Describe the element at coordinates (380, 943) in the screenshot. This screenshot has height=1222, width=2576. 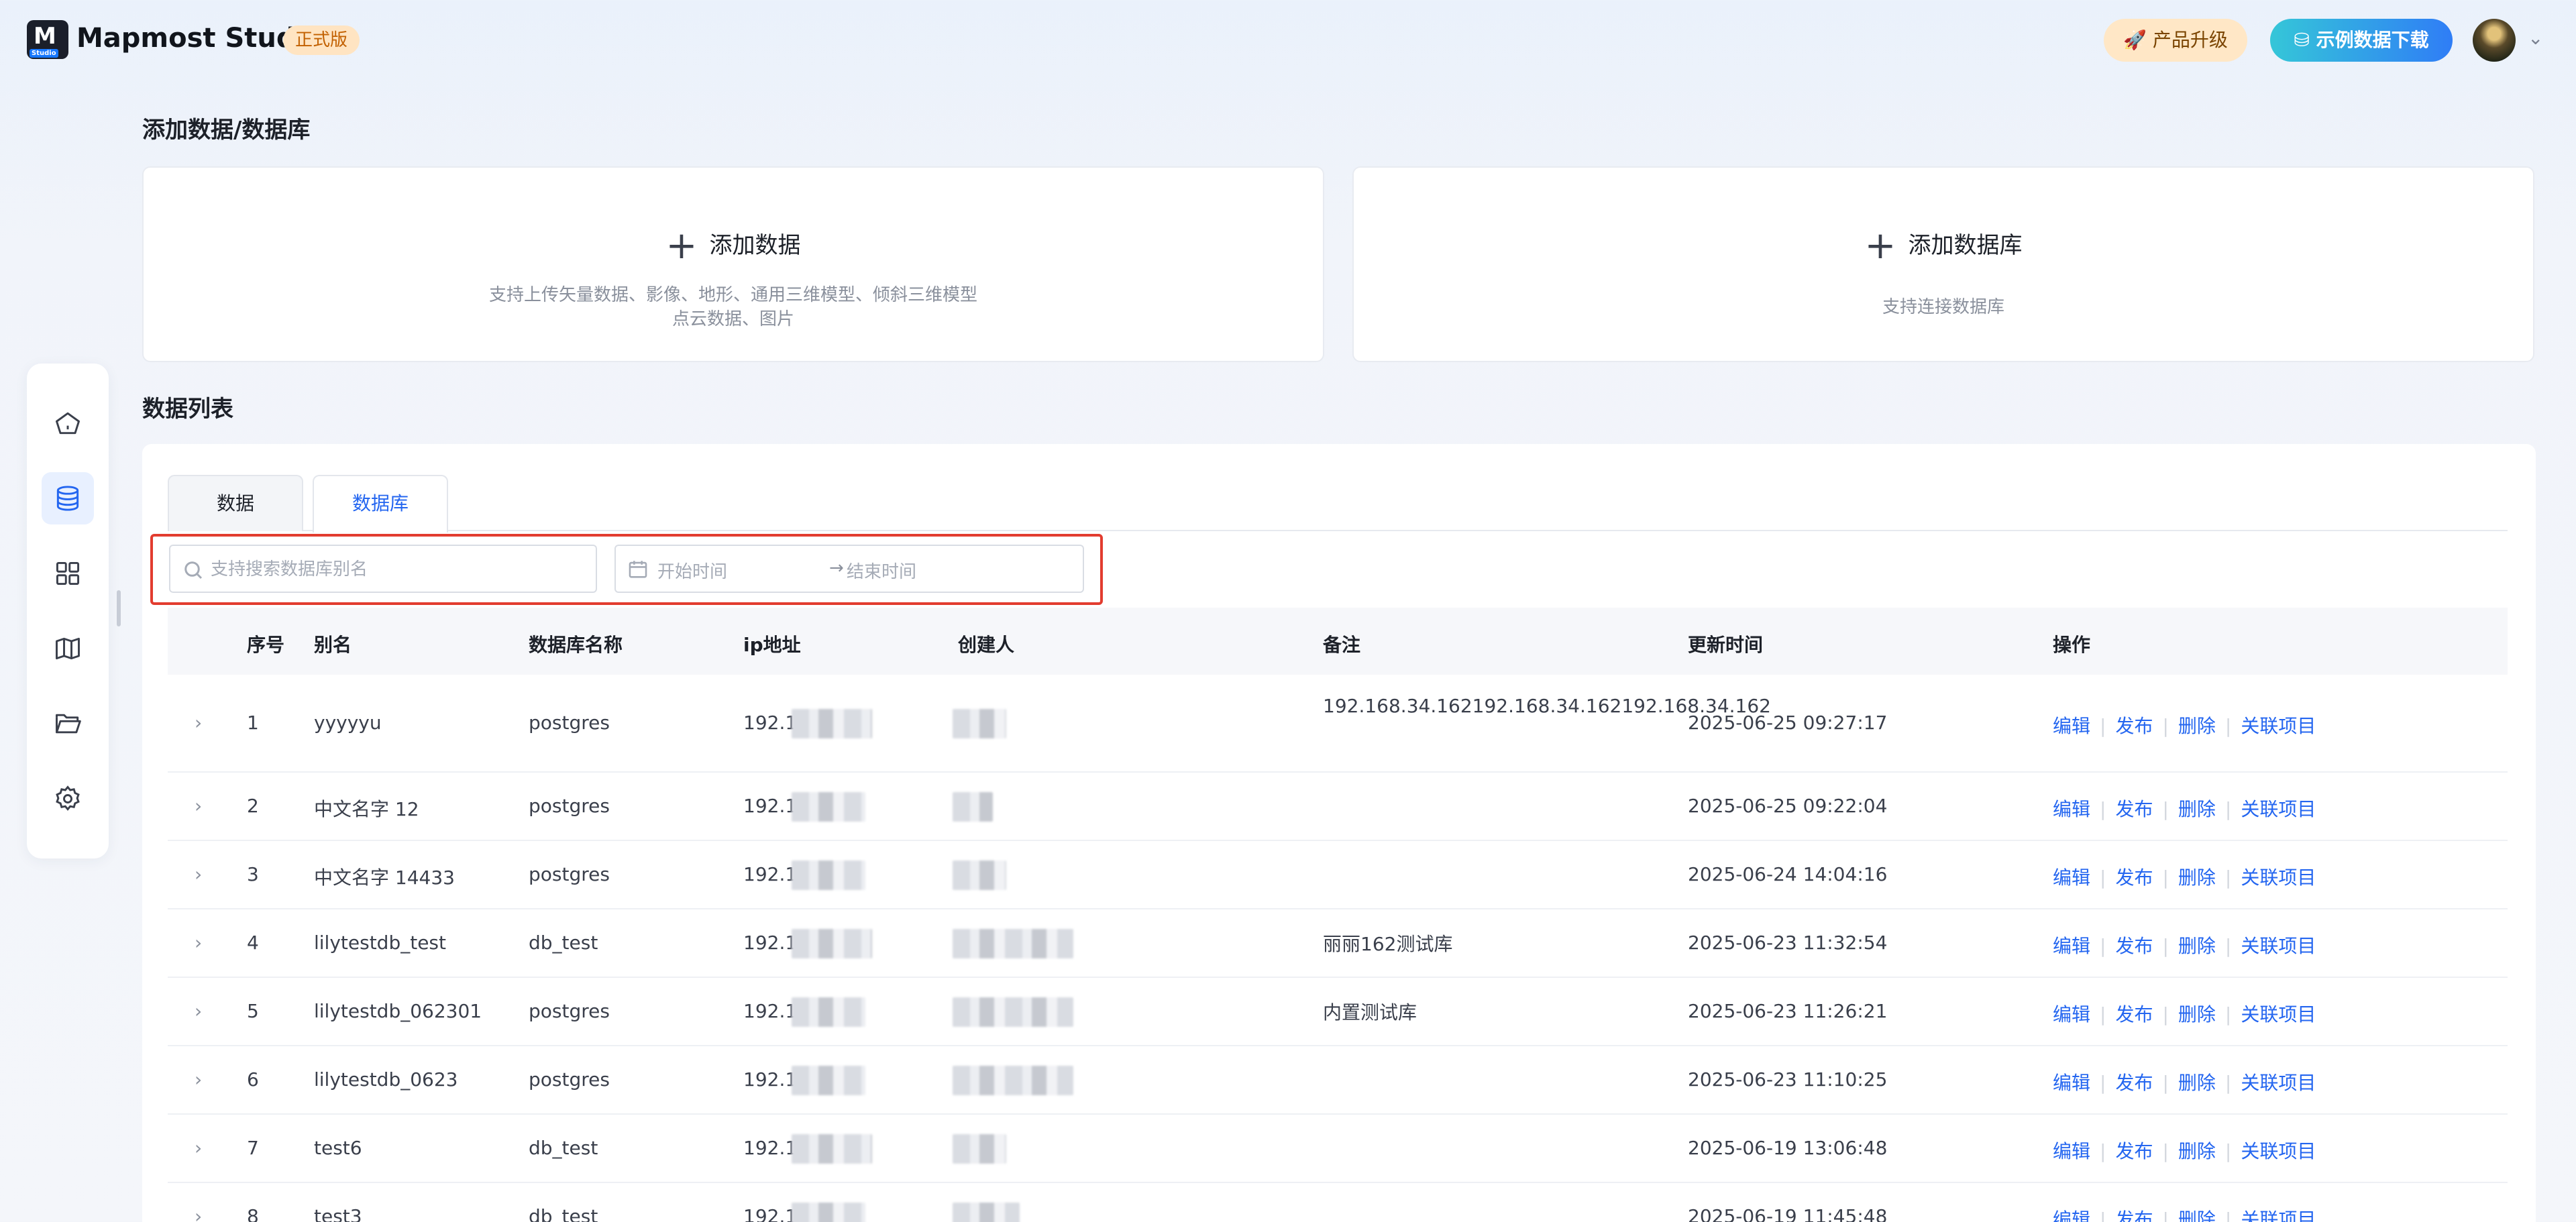
I see `cell-alias: lilytestdb_test` at that location.